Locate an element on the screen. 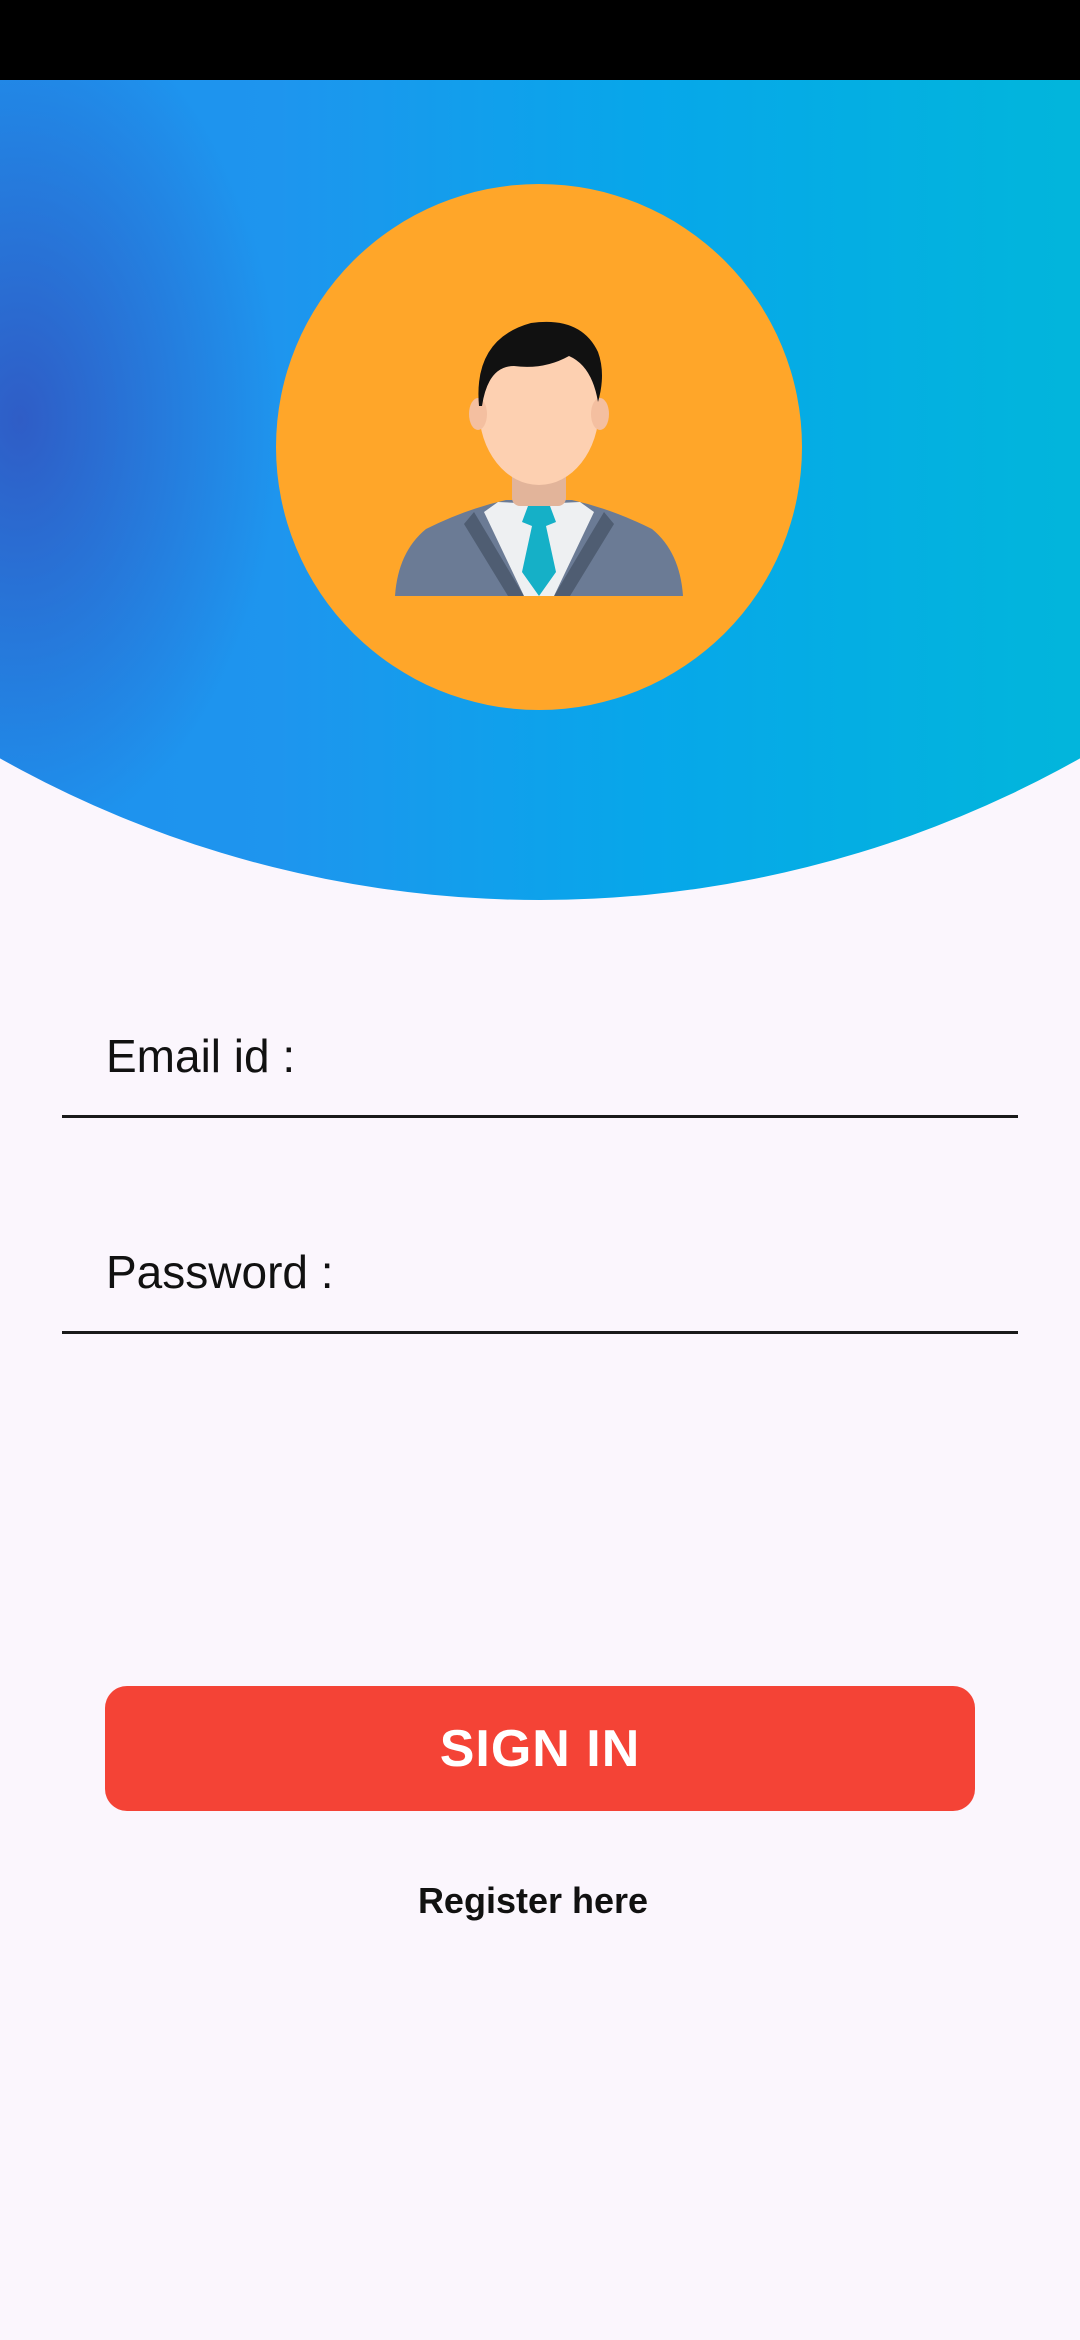  password-input is located at coordinates (540, 1267).